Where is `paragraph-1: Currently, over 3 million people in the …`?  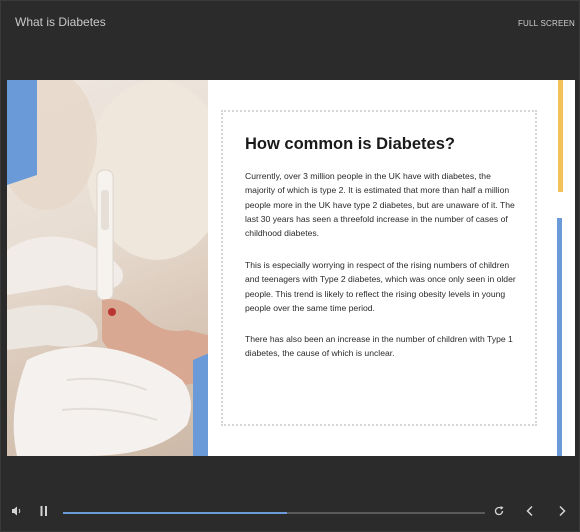
paragraph-1: Currently, over 3 million people in the … is located at coordinates (380, 205).